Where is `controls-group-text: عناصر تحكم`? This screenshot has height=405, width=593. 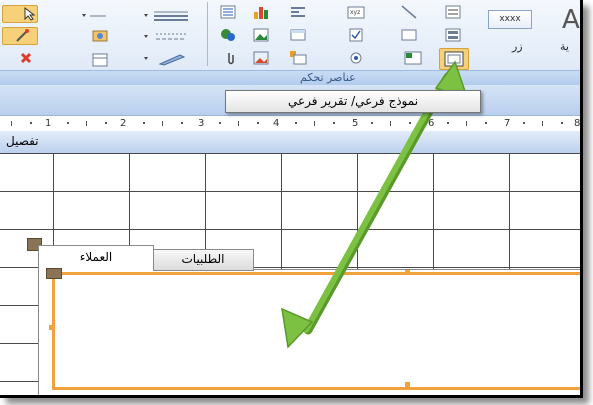
controls-group-text: عناصر تحكم is located at coordinates (328, 77).